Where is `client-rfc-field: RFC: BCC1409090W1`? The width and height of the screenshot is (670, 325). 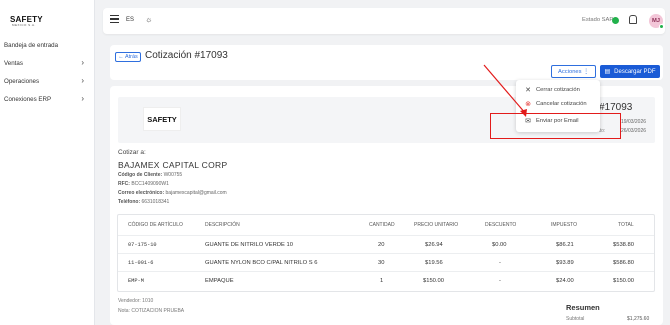
client-rfc-field: RFC: BCC1409090W1 is located at coordinates (143, 184).